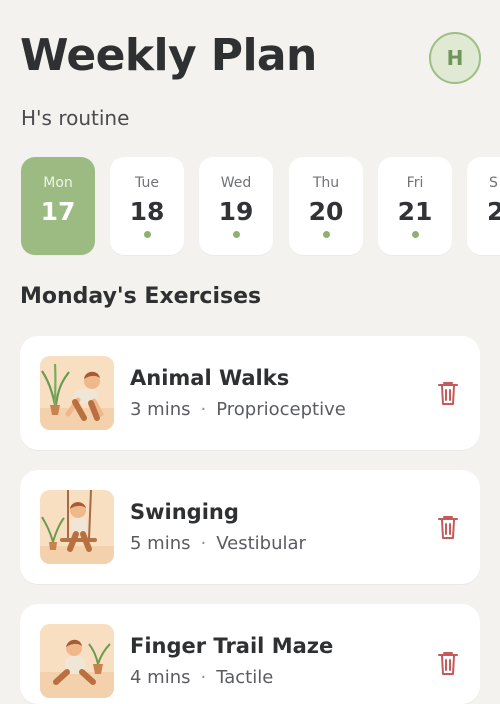  Describe the element at coordinates (493, 183) in the screenshot. I see `day-name: S` at that location.